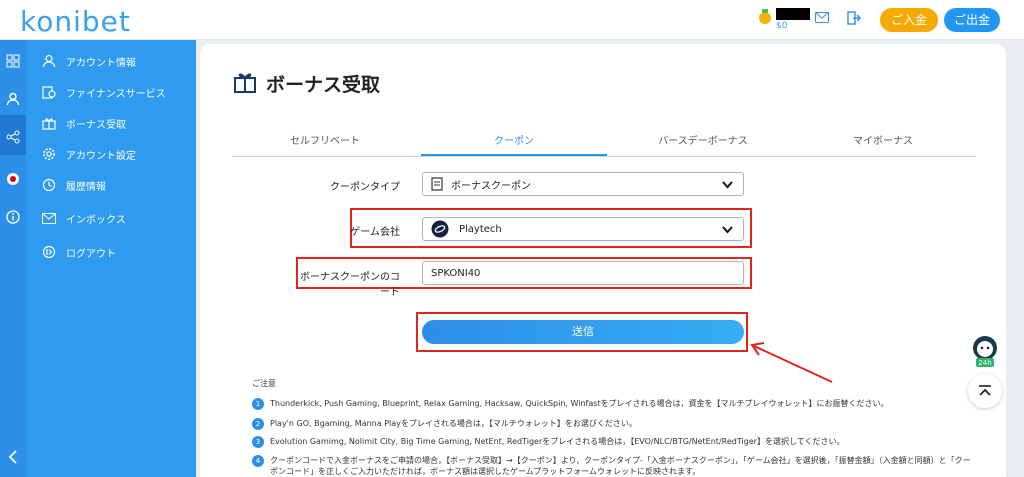 The height and width of the screenshot is (477, 1024). I want to click on tab-my-bonus: マイボーナス, so click(883, 144).